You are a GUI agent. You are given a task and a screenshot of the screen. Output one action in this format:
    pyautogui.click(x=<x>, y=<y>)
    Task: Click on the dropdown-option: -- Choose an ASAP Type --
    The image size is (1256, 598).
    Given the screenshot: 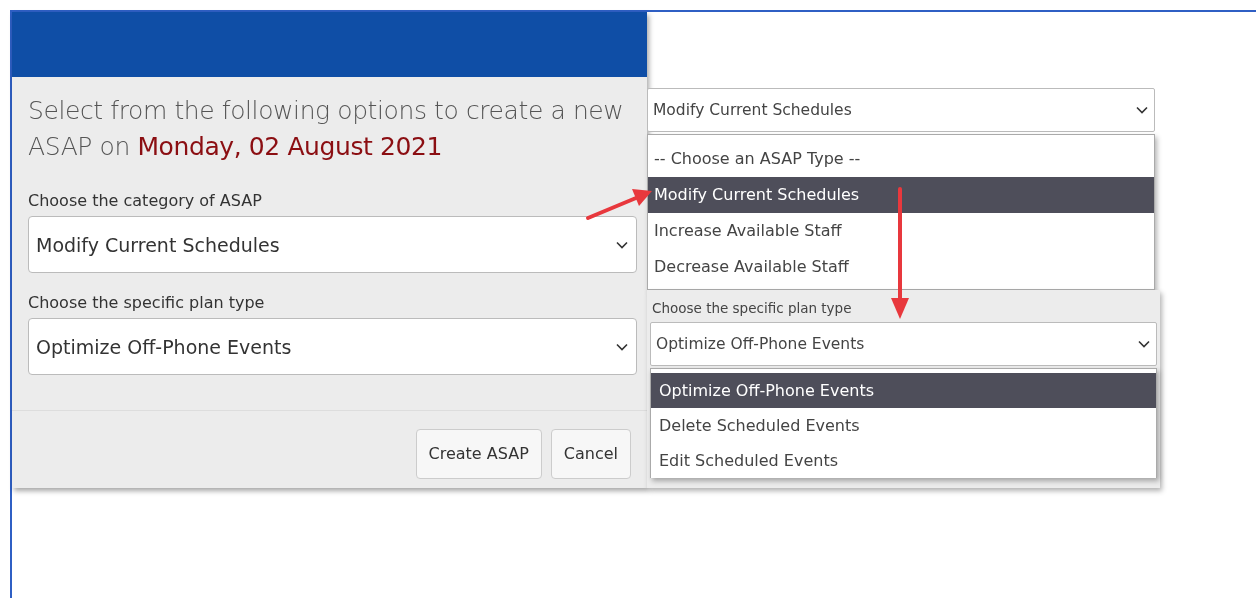 What is the action you would take?
    pyautogui.click(x=901, y=159)
    